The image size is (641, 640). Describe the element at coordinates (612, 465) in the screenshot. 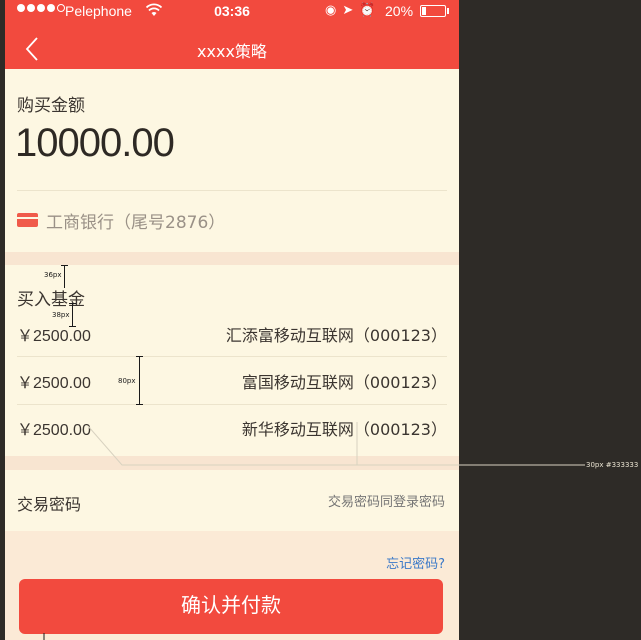

I see `font-annotation: 30px #333333` at that location.